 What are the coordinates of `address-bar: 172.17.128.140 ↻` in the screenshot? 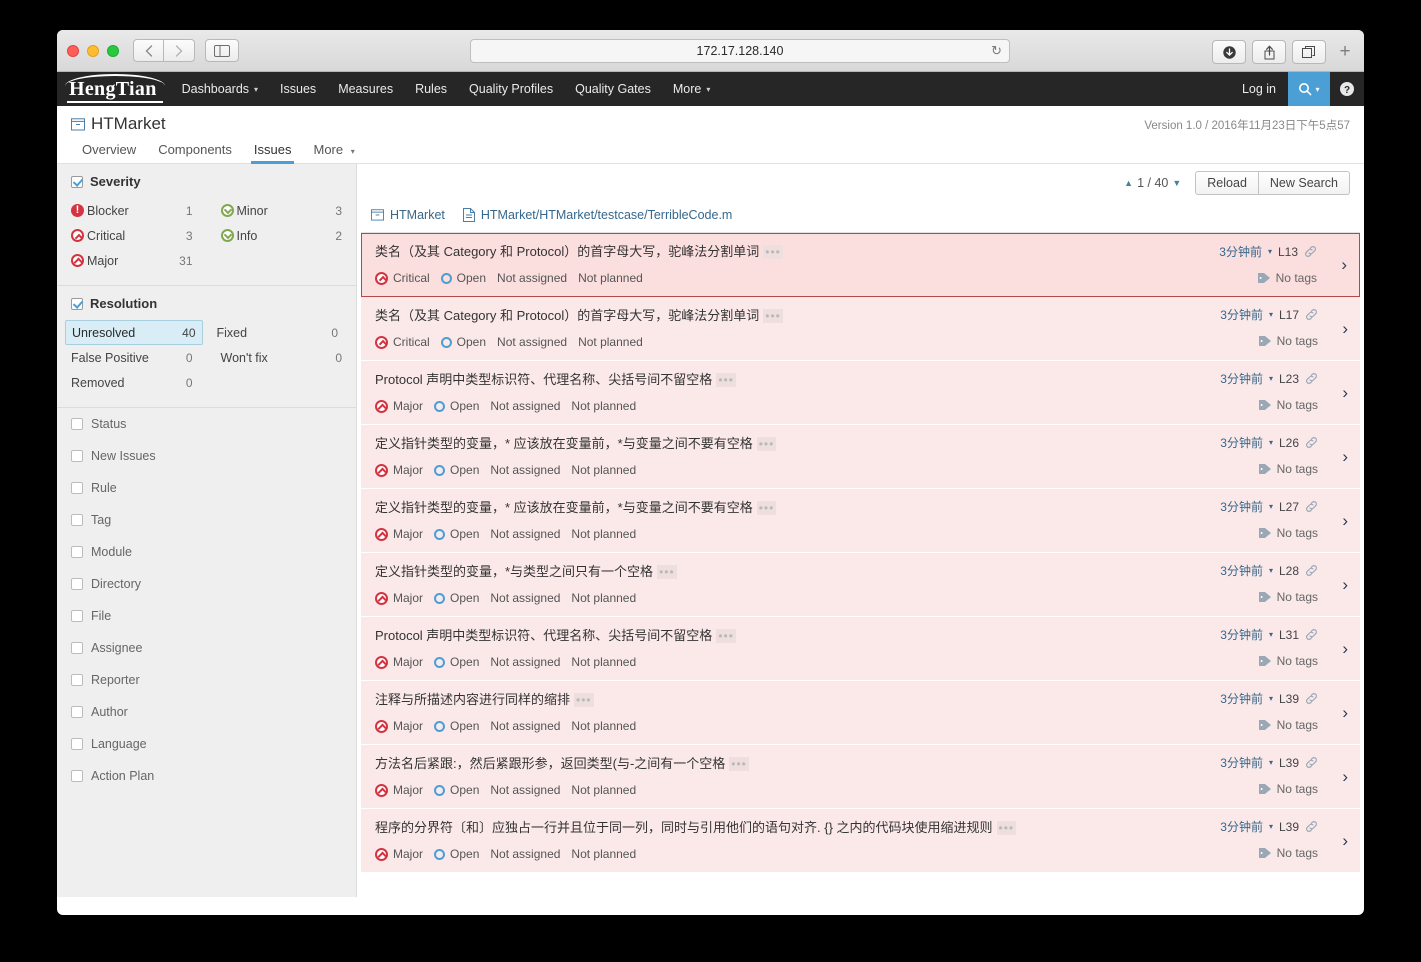 It's located at (740, 51).